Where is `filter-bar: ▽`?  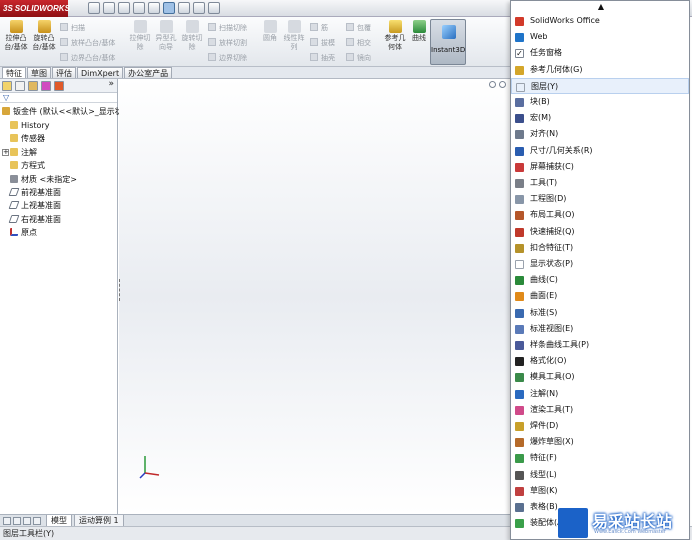
filter-bar: ▽ is located at coordinates (58, 98).